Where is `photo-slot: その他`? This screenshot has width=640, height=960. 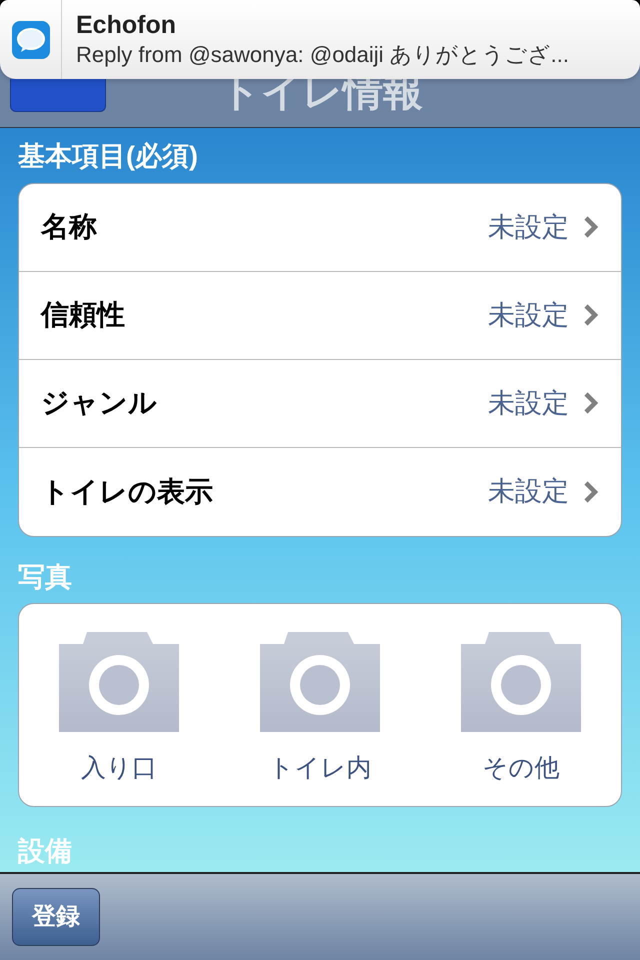
photo-slot: その他 is located at coordinates (521, 710).